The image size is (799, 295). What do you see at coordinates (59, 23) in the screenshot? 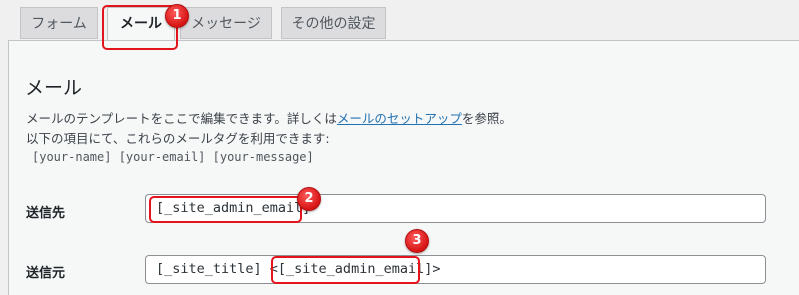
I see `tab-form: フォーム` at bounding box center [59, 23].